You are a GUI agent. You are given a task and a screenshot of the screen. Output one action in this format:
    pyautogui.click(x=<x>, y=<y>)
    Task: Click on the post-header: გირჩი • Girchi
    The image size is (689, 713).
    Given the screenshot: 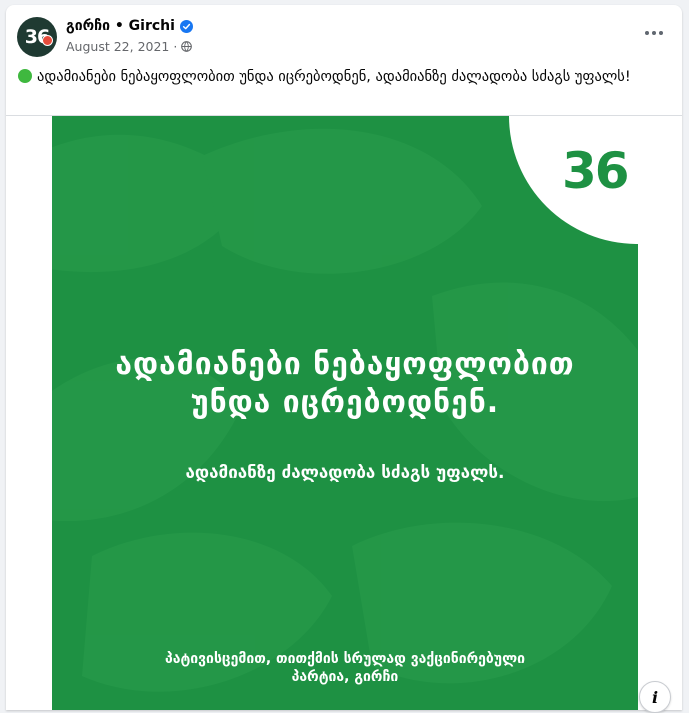 What is the action you would take?
    pyautogui.click(x=129, y=26)
    